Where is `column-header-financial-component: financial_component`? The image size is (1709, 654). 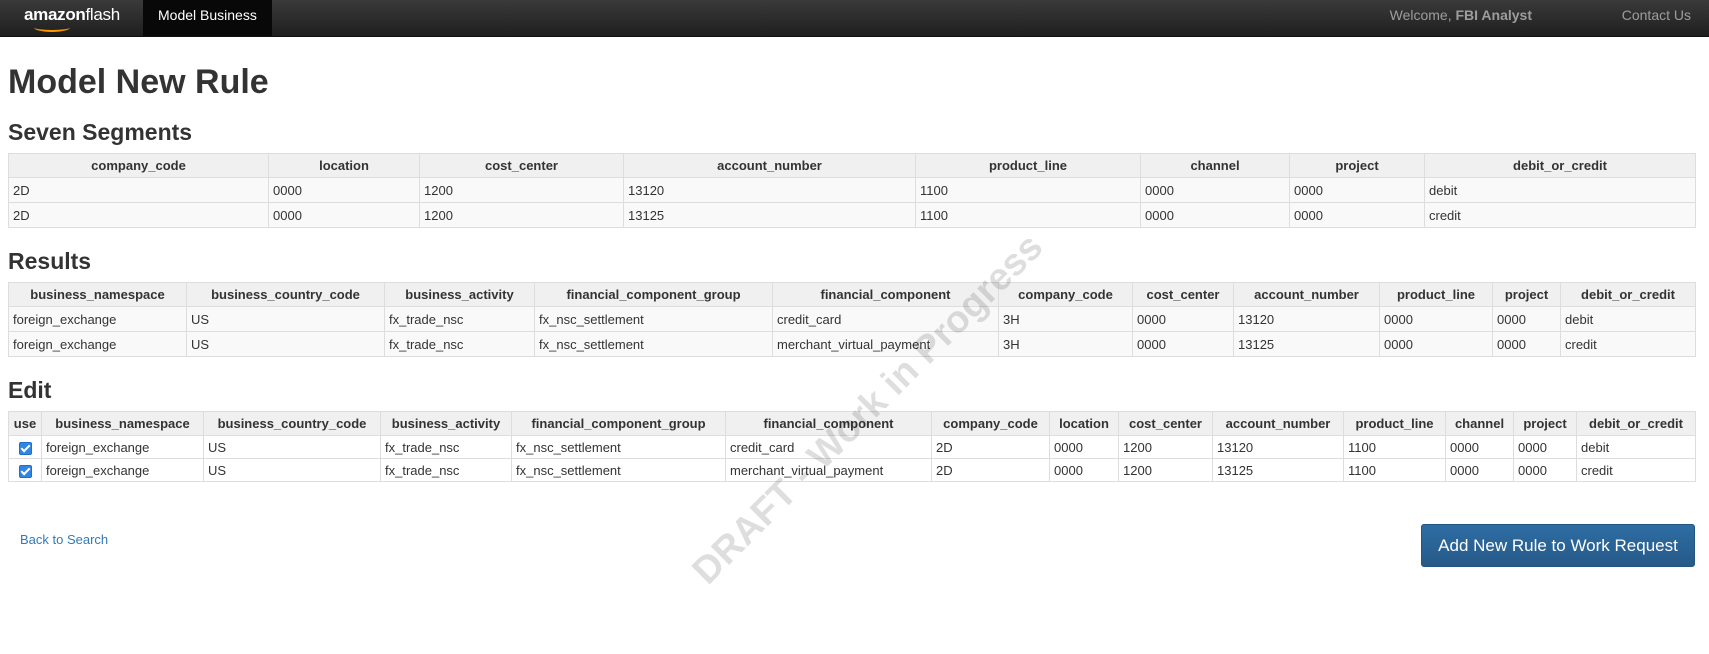
column-header-financial-component: financial_component is located at coordinates (828, 423).